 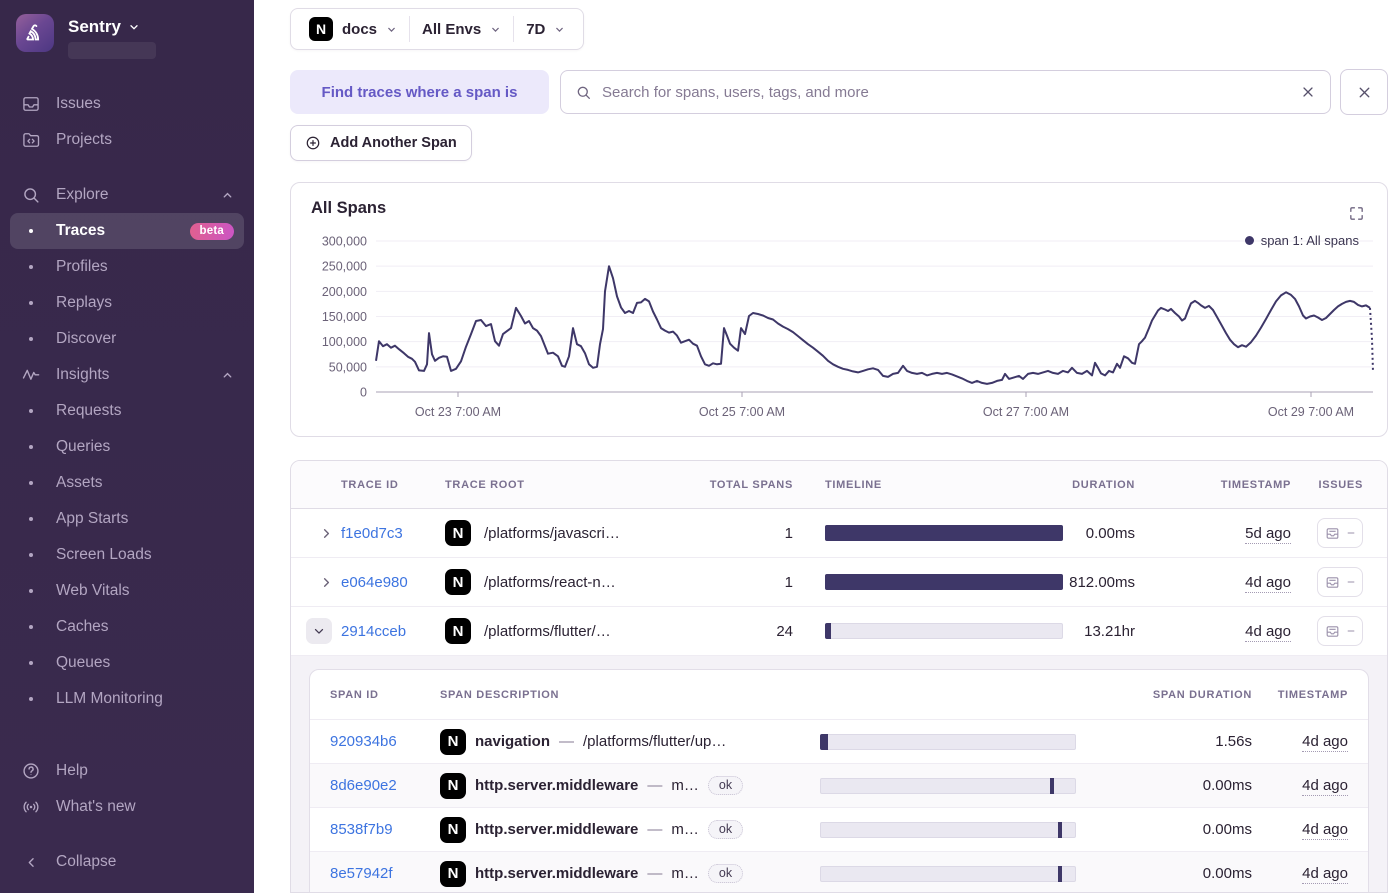 I want to click on sidebar-item-llm-monitoring: LLM Monitoring, so click(x=127, y=699).